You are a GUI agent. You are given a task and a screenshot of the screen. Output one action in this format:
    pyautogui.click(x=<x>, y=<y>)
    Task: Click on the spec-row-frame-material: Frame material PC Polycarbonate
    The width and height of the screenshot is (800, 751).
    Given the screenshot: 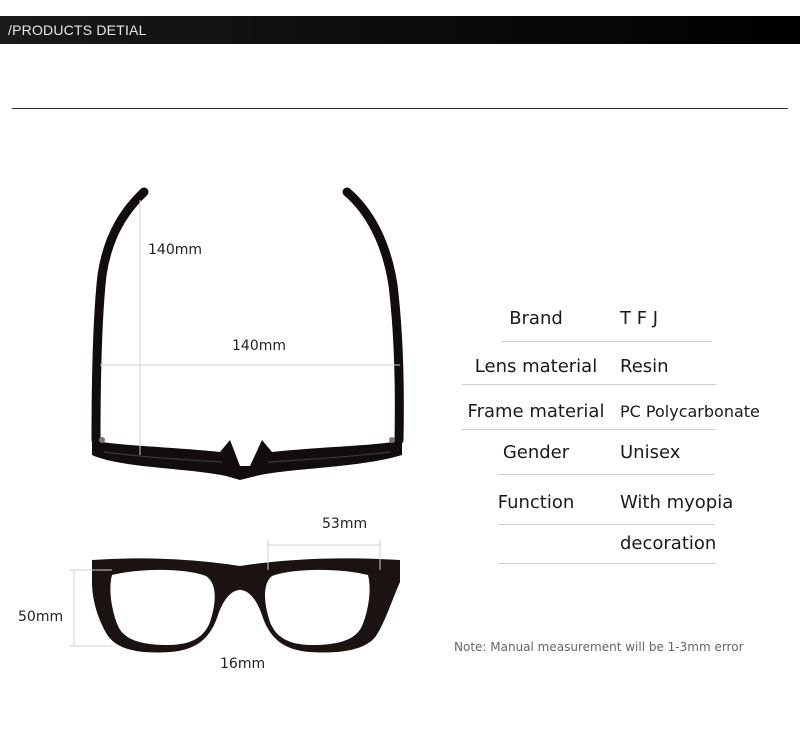 What is the action you would take?
    pyautogui.click(x=622, y=421)
    